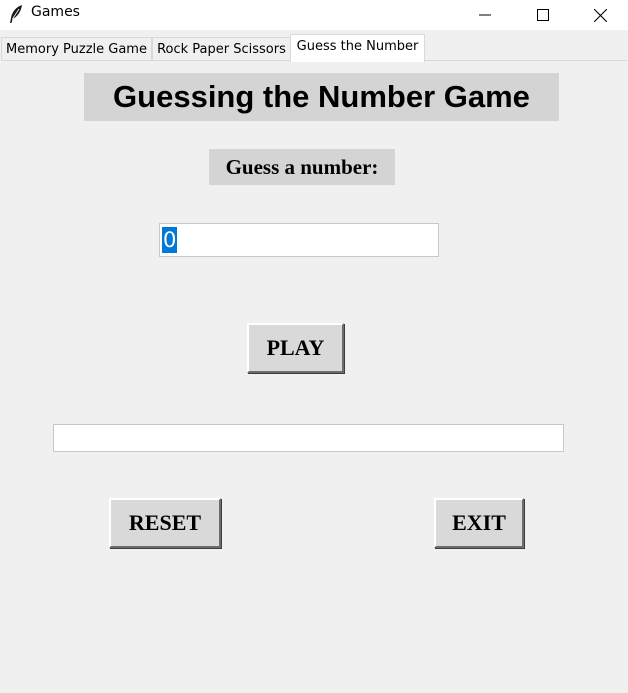  I want to click on maximize-button, so click(543, 15).